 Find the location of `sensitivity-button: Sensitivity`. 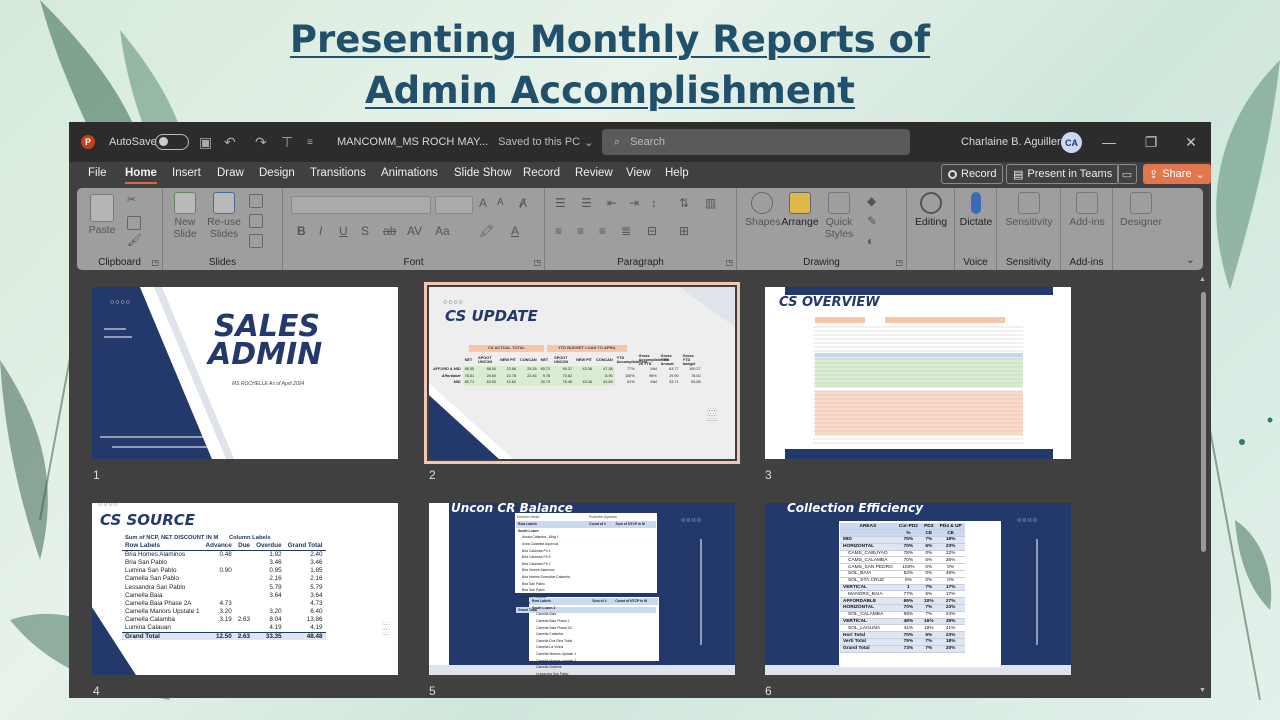

sensitivity-button: Sensitivity is located at coordinates (1029, 210).